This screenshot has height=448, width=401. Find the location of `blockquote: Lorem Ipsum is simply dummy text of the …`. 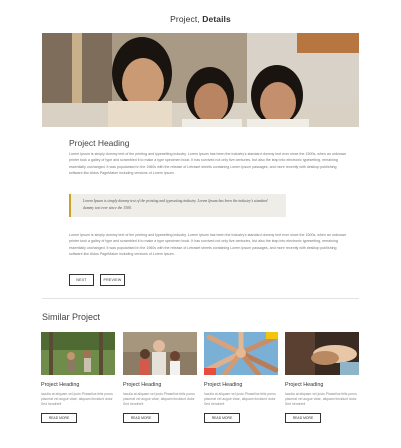

blockquote: Lorem Ipsum is simply dummy text of the … is located at coordinates (177, 205).